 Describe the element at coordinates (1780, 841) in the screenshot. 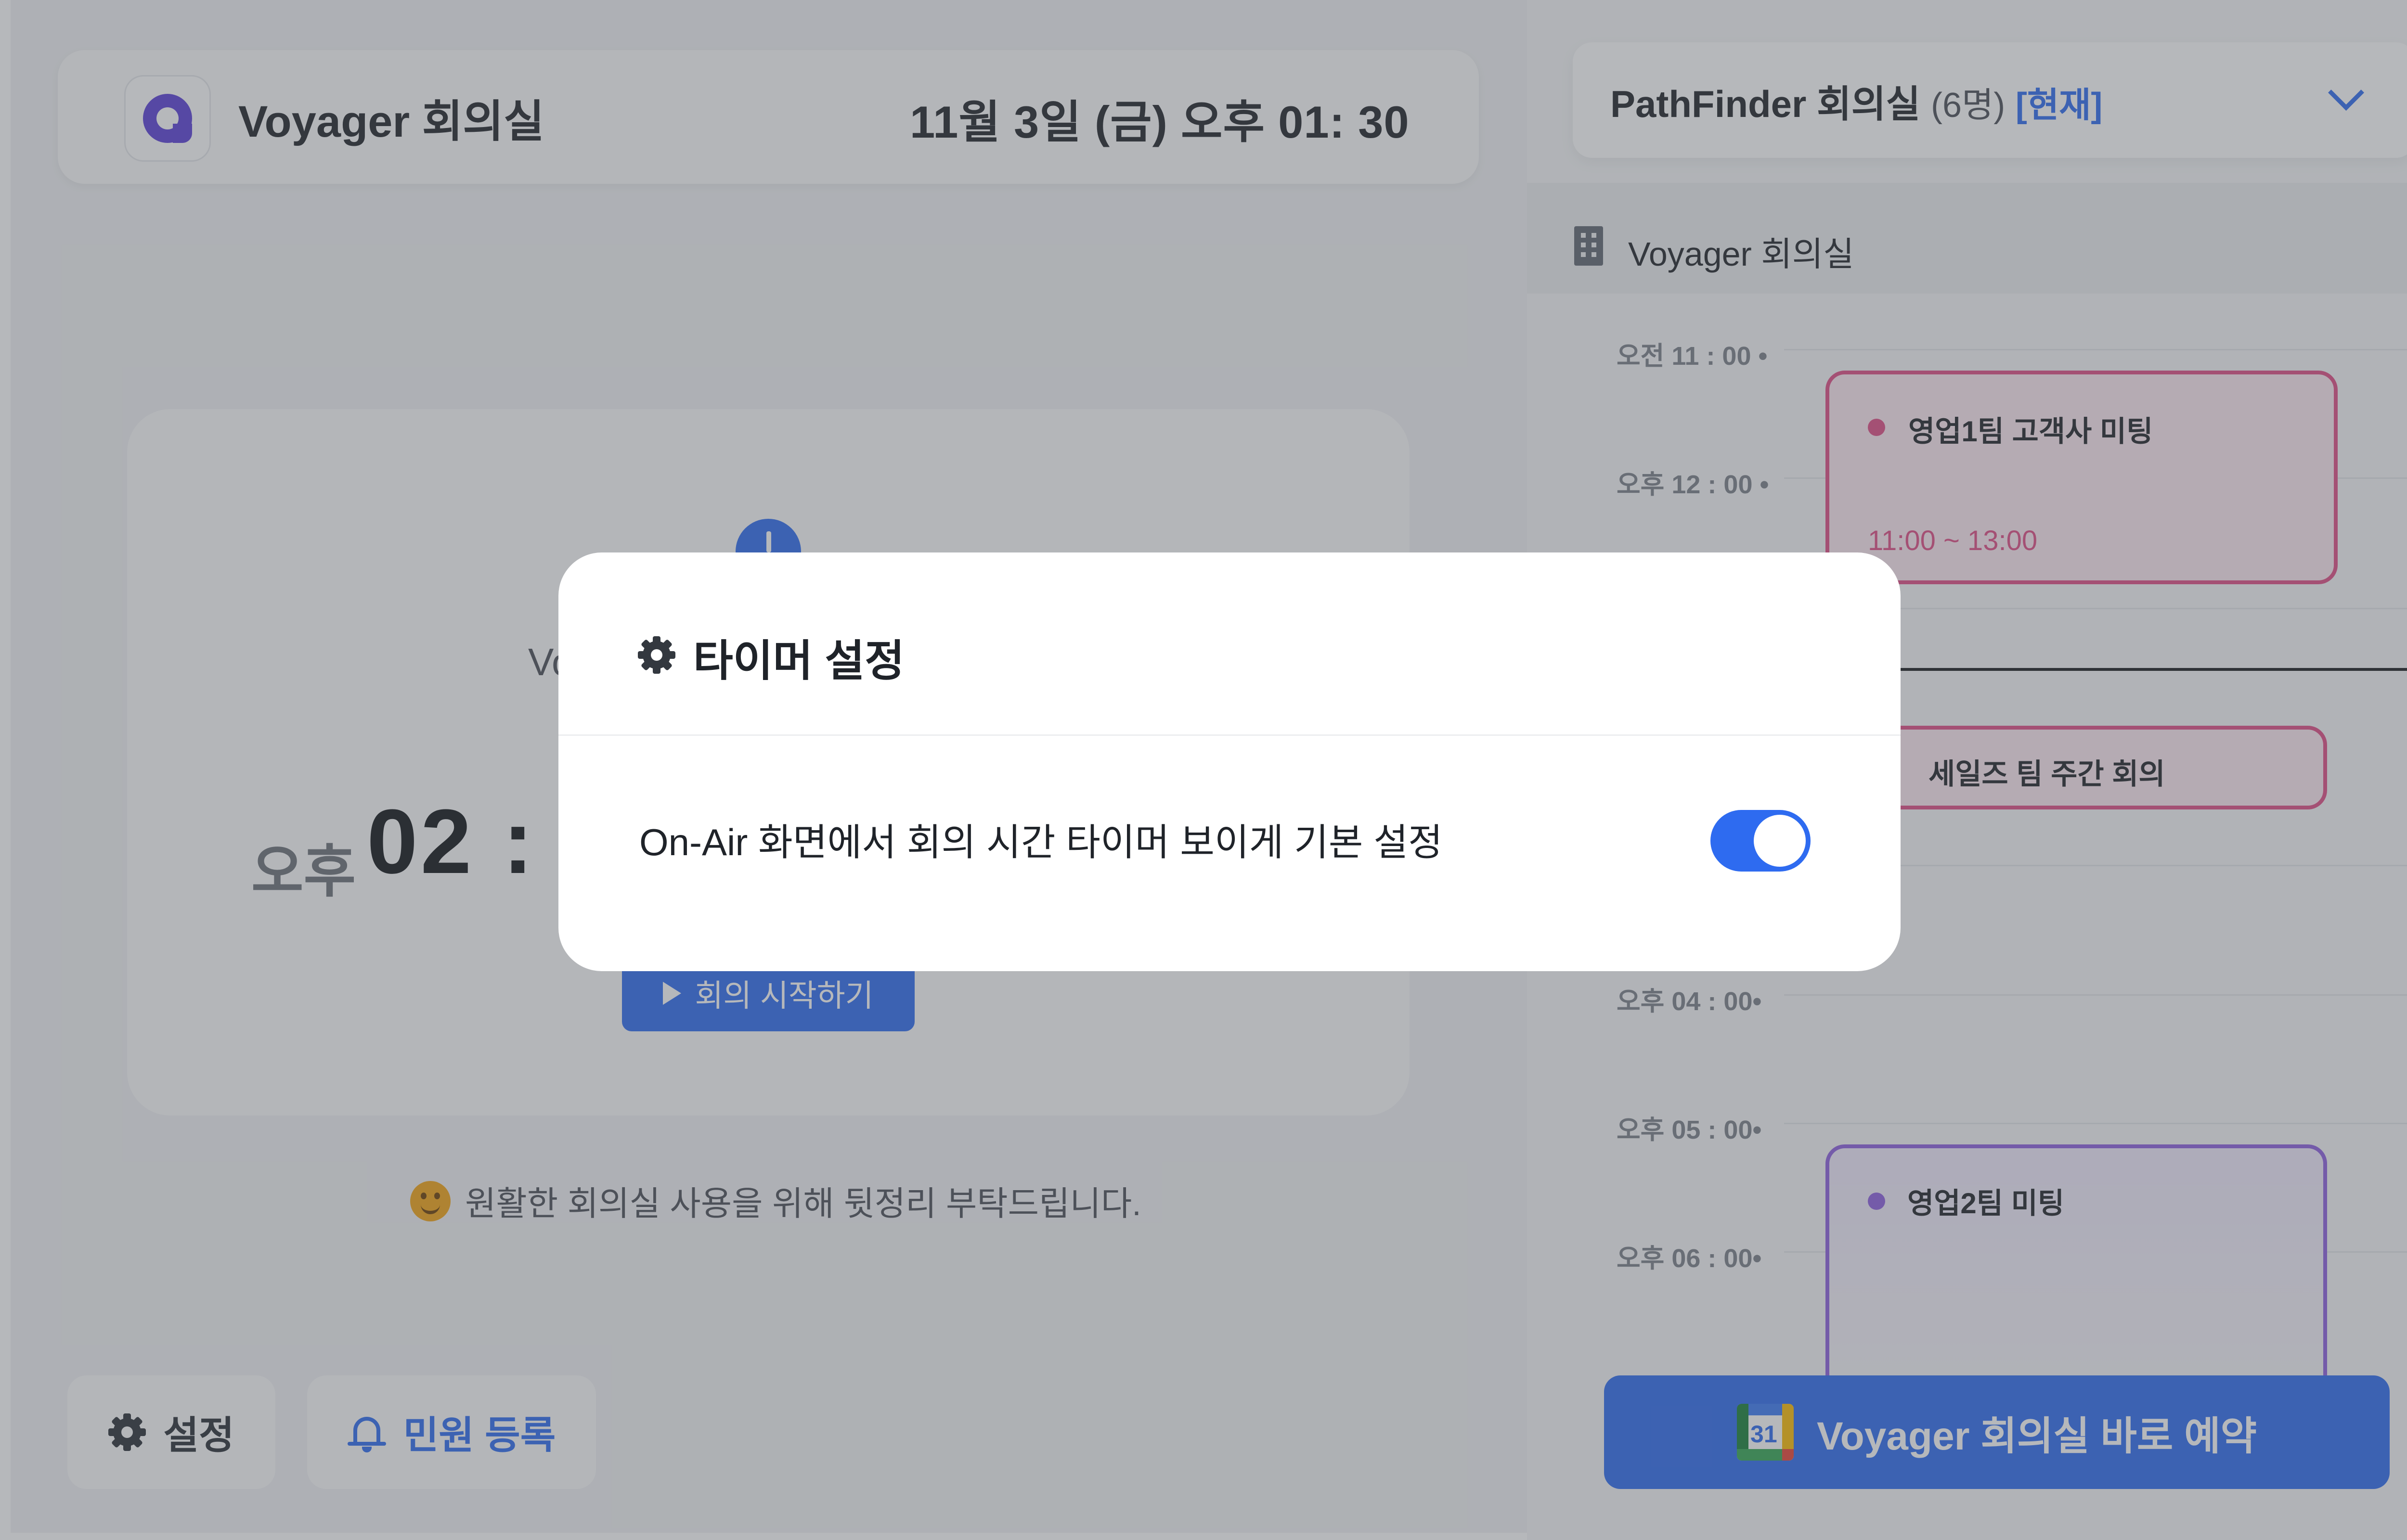

I see `toggle-knob` at that location.